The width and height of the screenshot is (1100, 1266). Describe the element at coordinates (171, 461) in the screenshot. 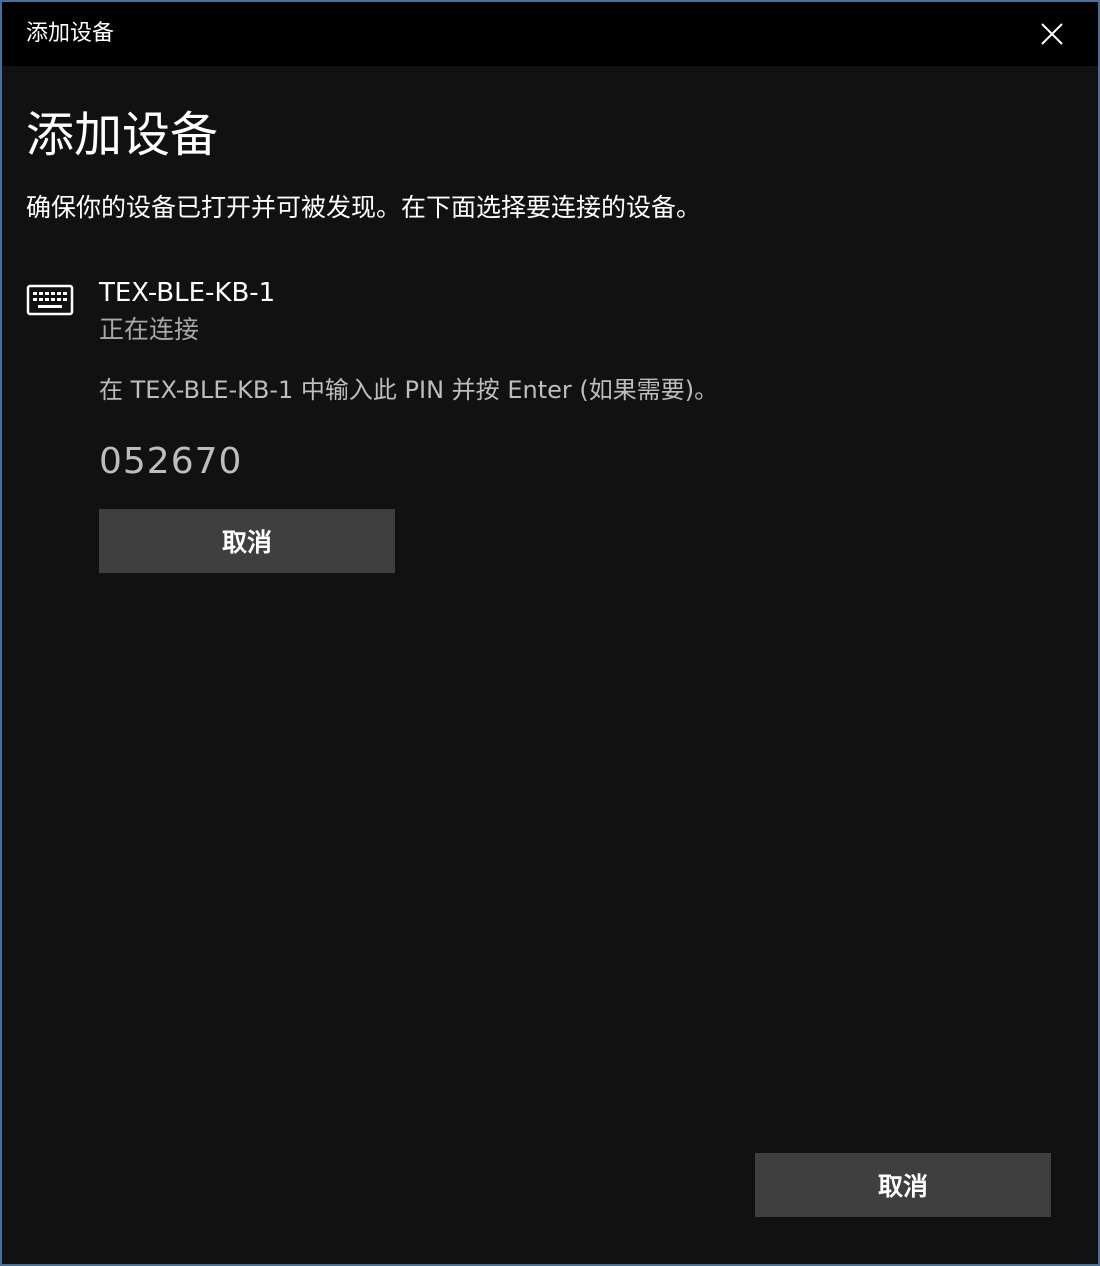

I see `pin-code: 052670` at that location.